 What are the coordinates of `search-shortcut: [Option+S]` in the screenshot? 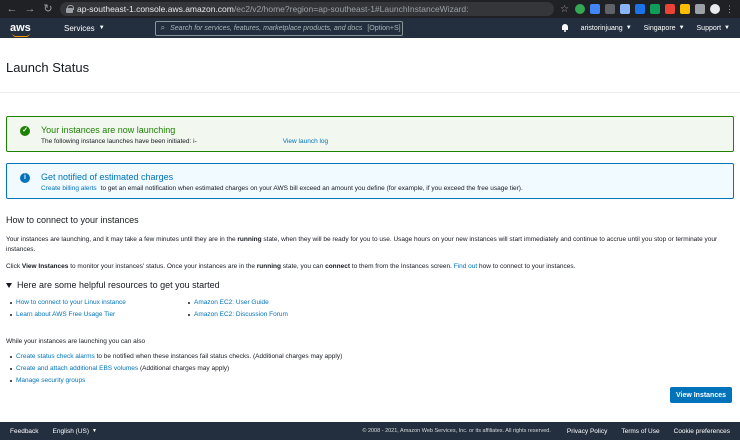 It's located at (384, 28).